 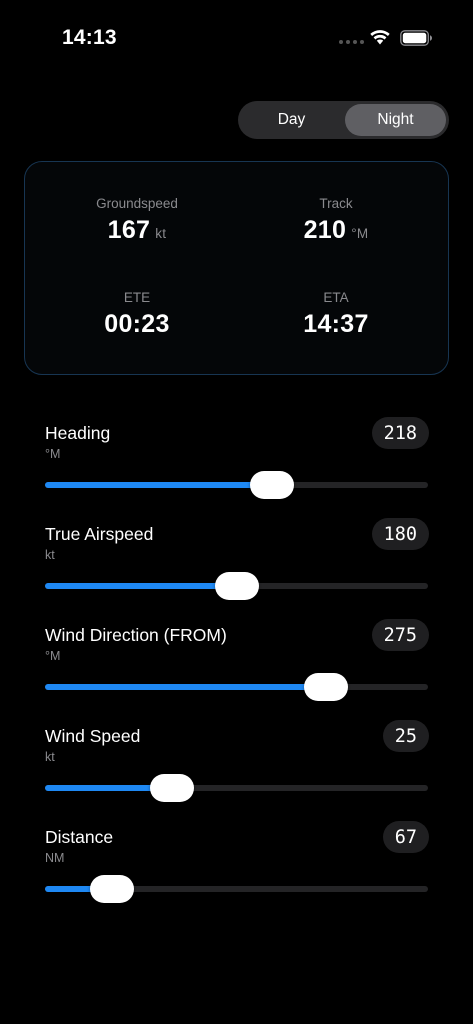 What do you see at coordinates (237, 566) in the screenshot?
I see `true-airspeed-slider-row: True Airspeed kt 180` at bounding box center [237, 566].